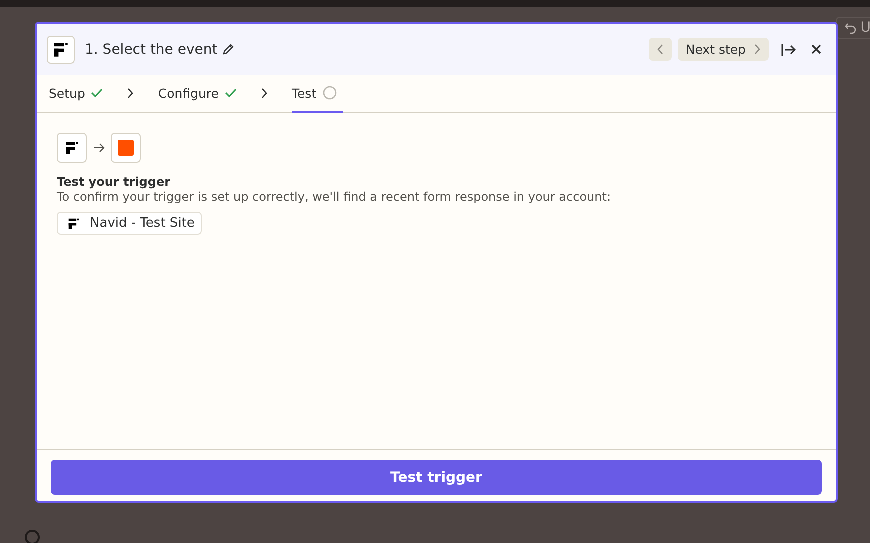 This screenshot has width=870, height=543. What do you see at coordinates (126, 148) in the screenshot?
I see `app-square-icon` at bounding box center [126, 148].